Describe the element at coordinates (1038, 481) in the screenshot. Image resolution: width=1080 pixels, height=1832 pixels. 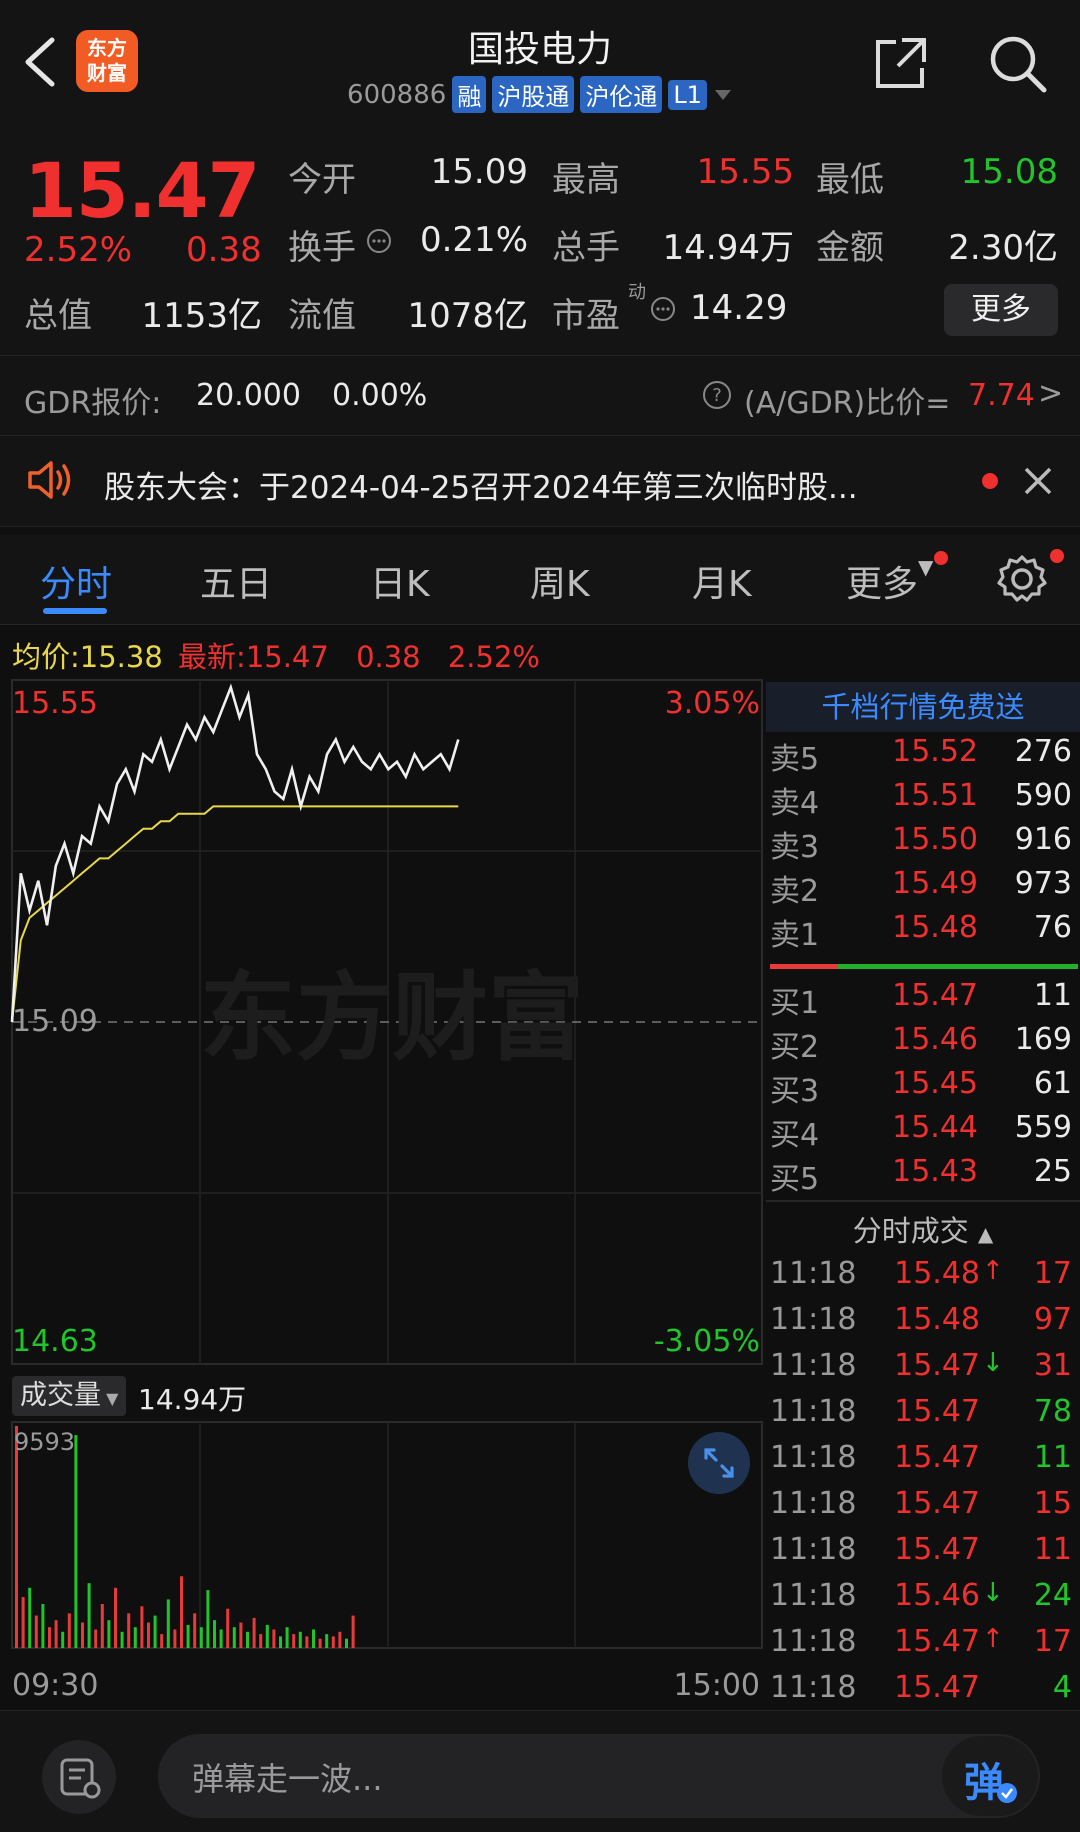
I see `close-icon` at that location.